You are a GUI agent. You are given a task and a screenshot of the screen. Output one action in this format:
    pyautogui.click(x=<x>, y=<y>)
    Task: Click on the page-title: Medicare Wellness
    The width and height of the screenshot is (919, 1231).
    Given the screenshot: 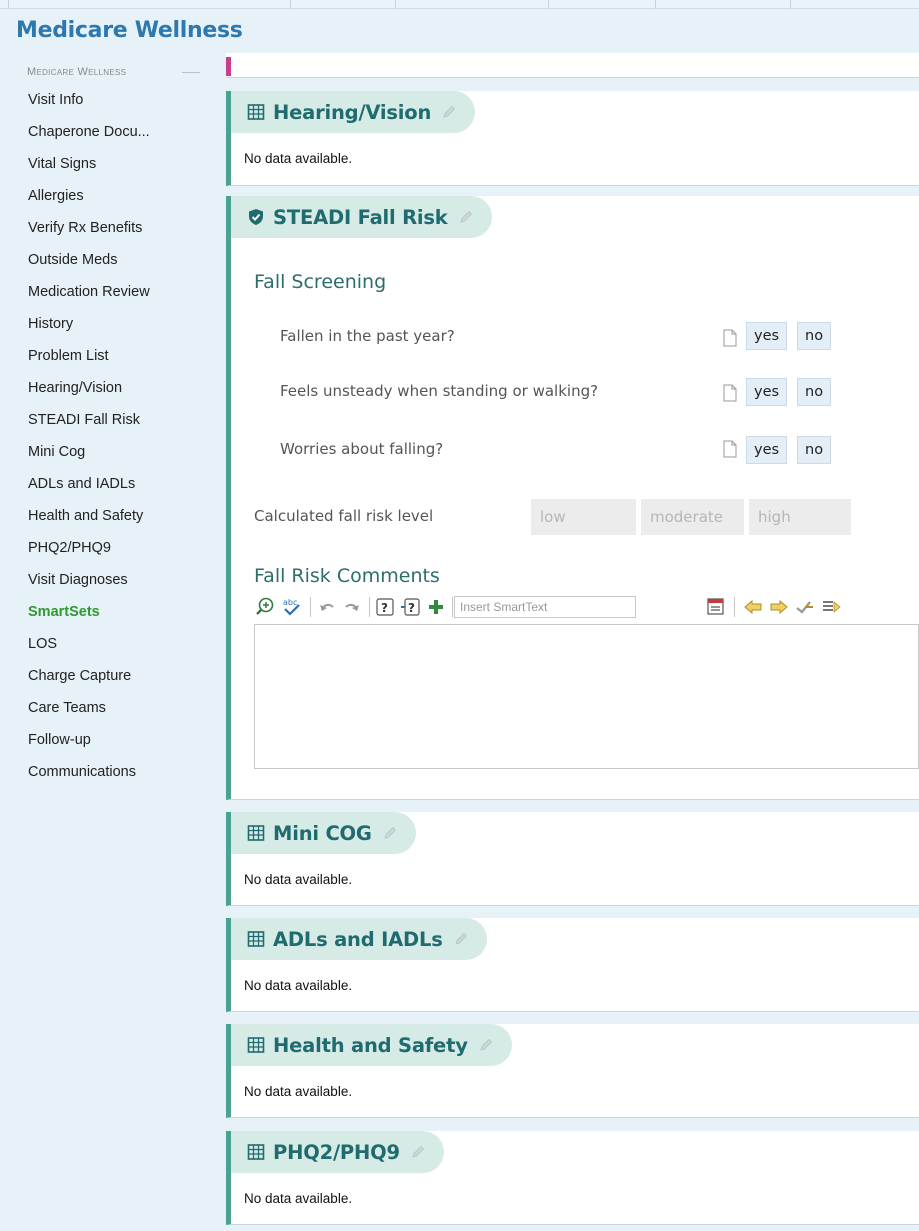 What is the action you would take?
    pyautogui.click(x=129, y=30)
    